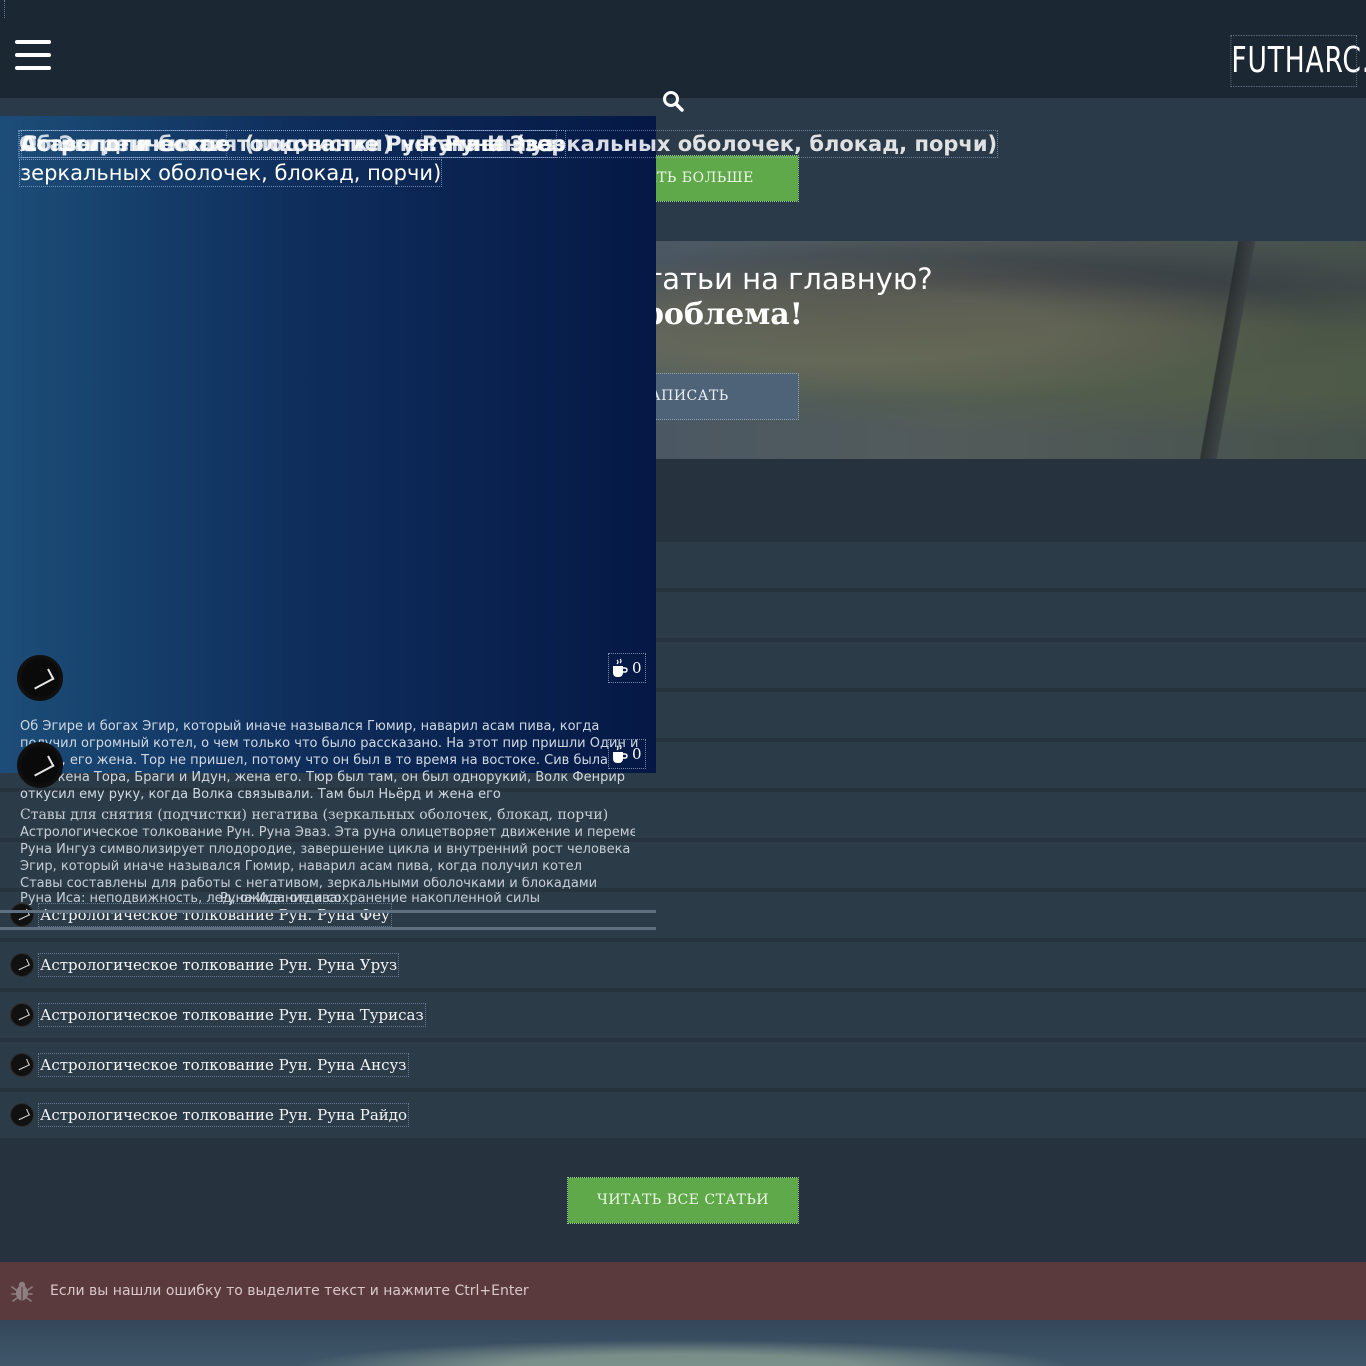 Image resolution: width=1366 pixels, height=1366 pixels. Describe the element at coordinates (489, 144) in the screenshot. I see `featured-title: Руна Ингуз` at that location.